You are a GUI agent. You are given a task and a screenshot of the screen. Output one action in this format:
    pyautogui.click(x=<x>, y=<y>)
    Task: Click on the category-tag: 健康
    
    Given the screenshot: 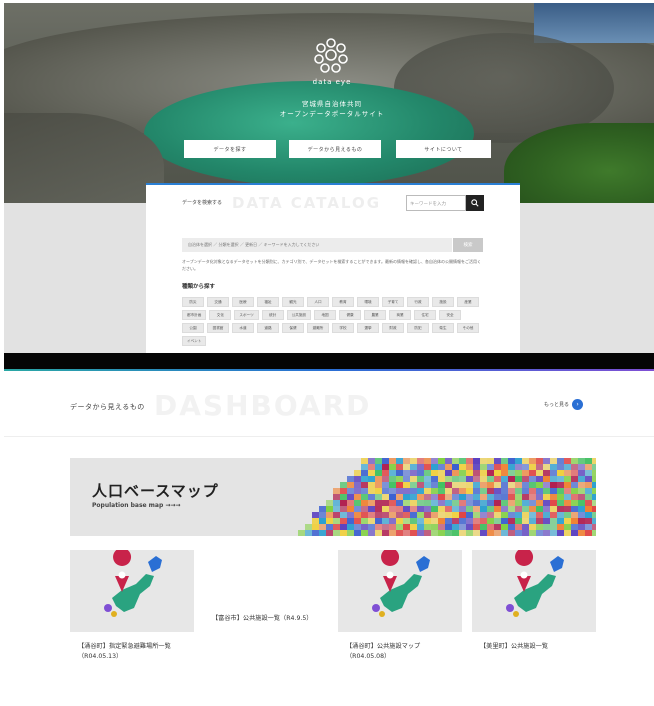 What is the action you would take?
    pyautogui.click(x=350, y=315)
    